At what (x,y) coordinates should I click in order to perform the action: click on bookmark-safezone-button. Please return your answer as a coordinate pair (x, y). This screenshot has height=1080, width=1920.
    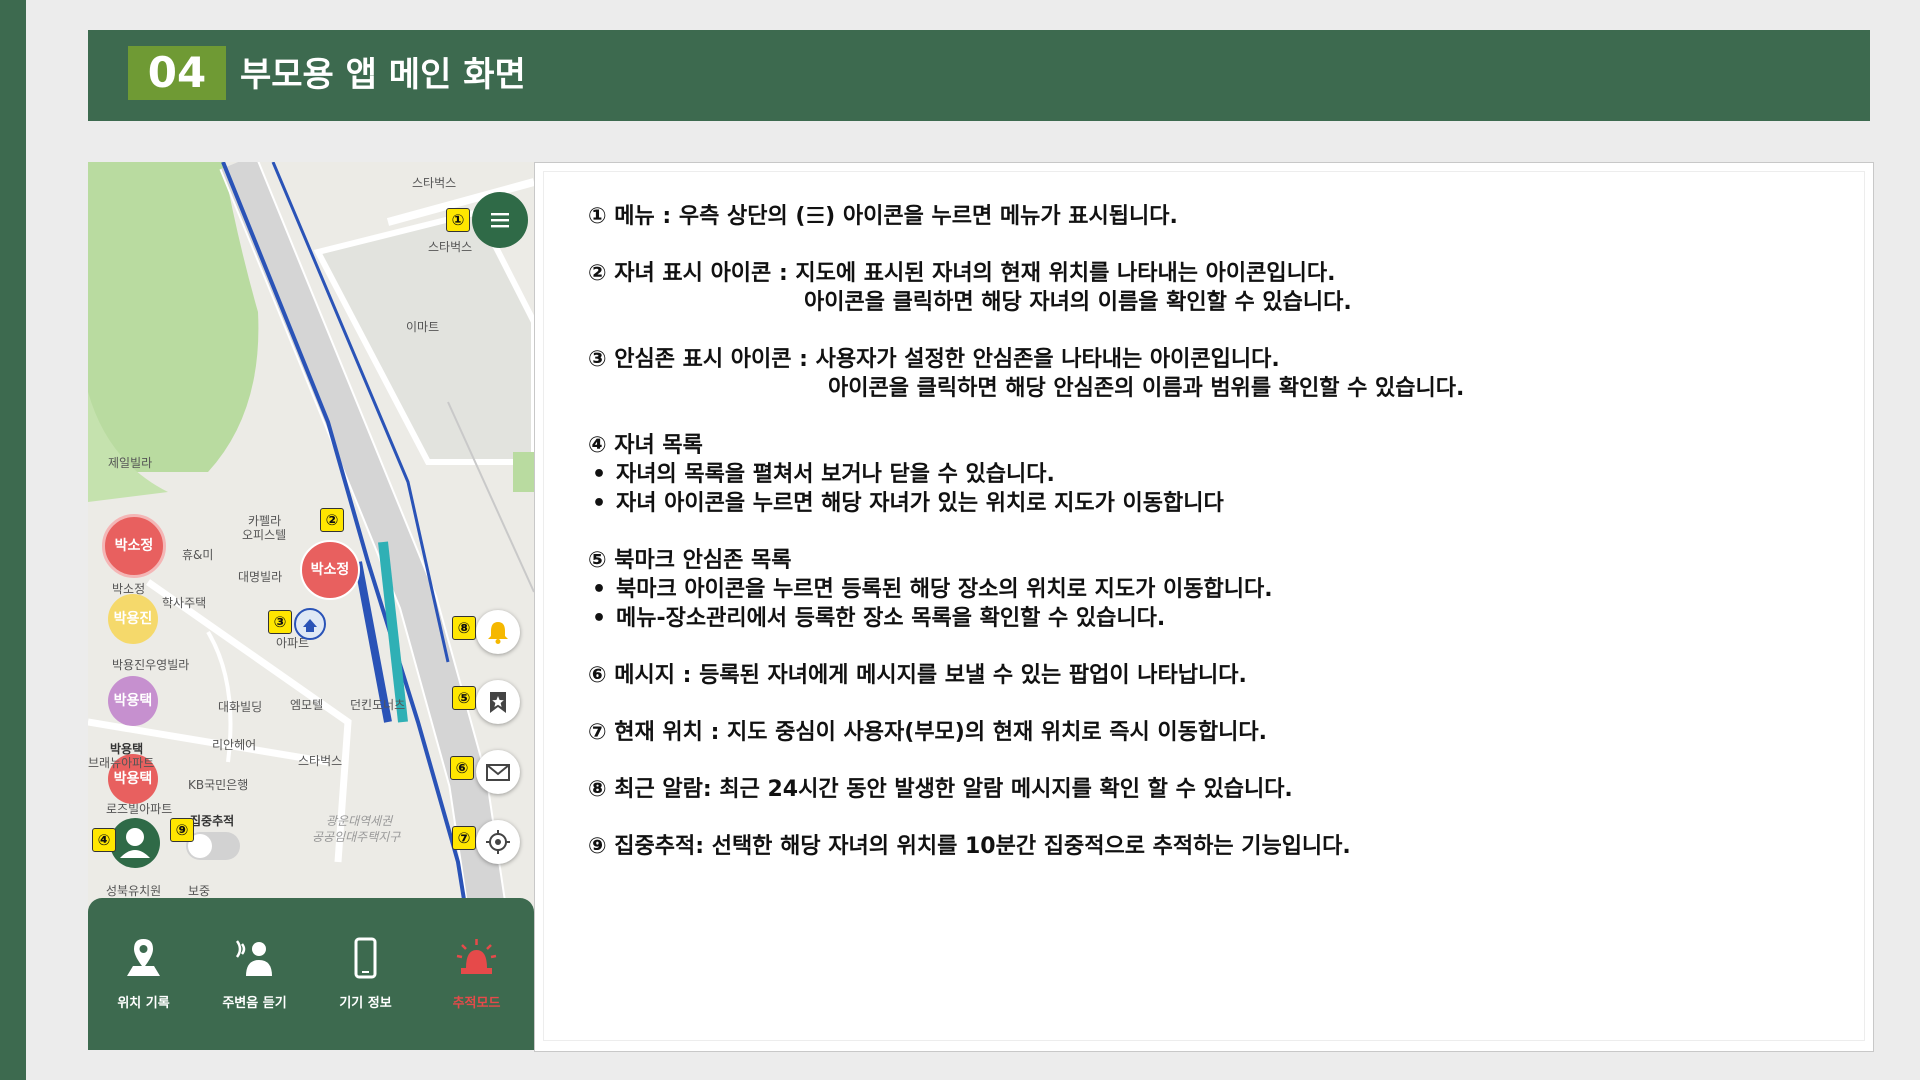
    Looking at the image, I should click on (498, 702).